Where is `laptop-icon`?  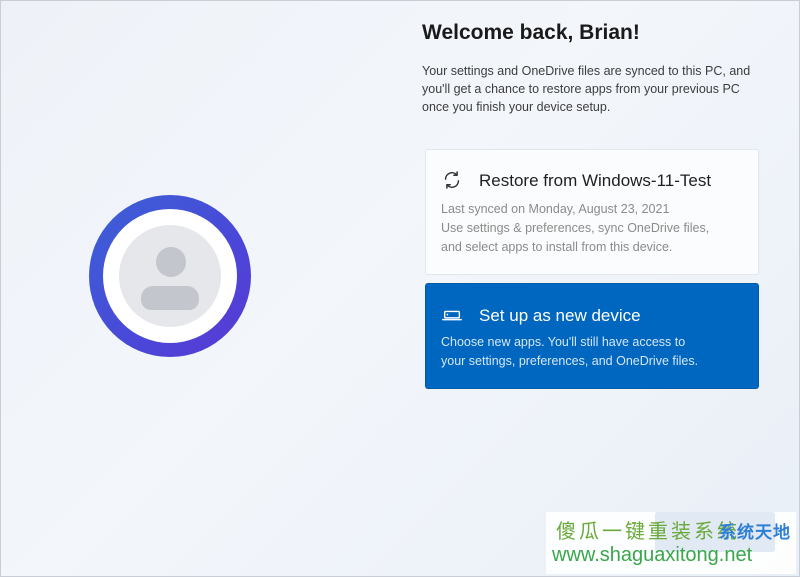
laptop-icon is located at coordinates (452, 315).